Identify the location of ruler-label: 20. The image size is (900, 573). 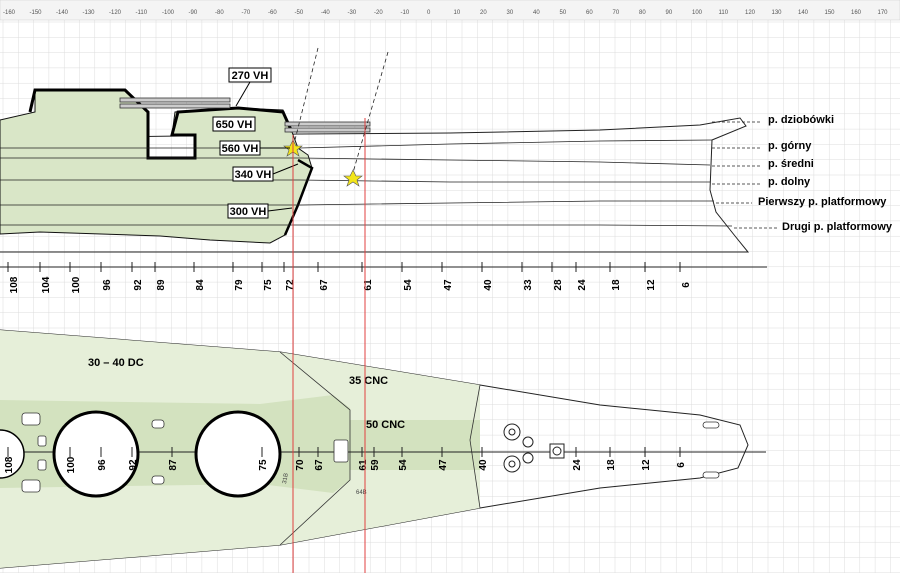
(483, 13).